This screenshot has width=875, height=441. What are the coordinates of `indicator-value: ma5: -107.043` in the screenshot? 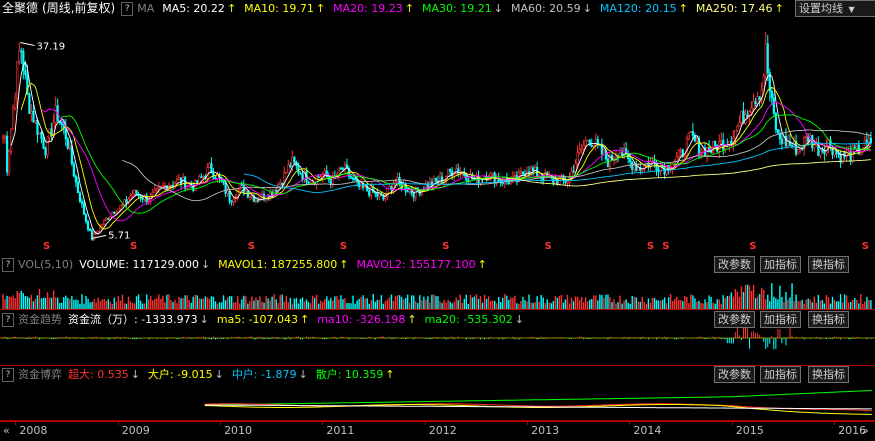 It's located at (257, 319).